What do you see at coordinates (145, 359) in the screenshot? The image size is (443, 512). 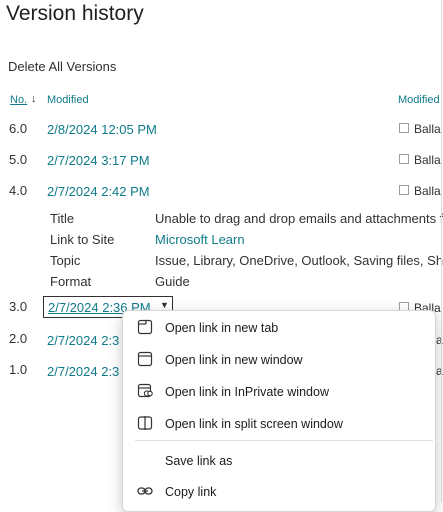 I see `new-window-icon` at bounding box center [145, 359].